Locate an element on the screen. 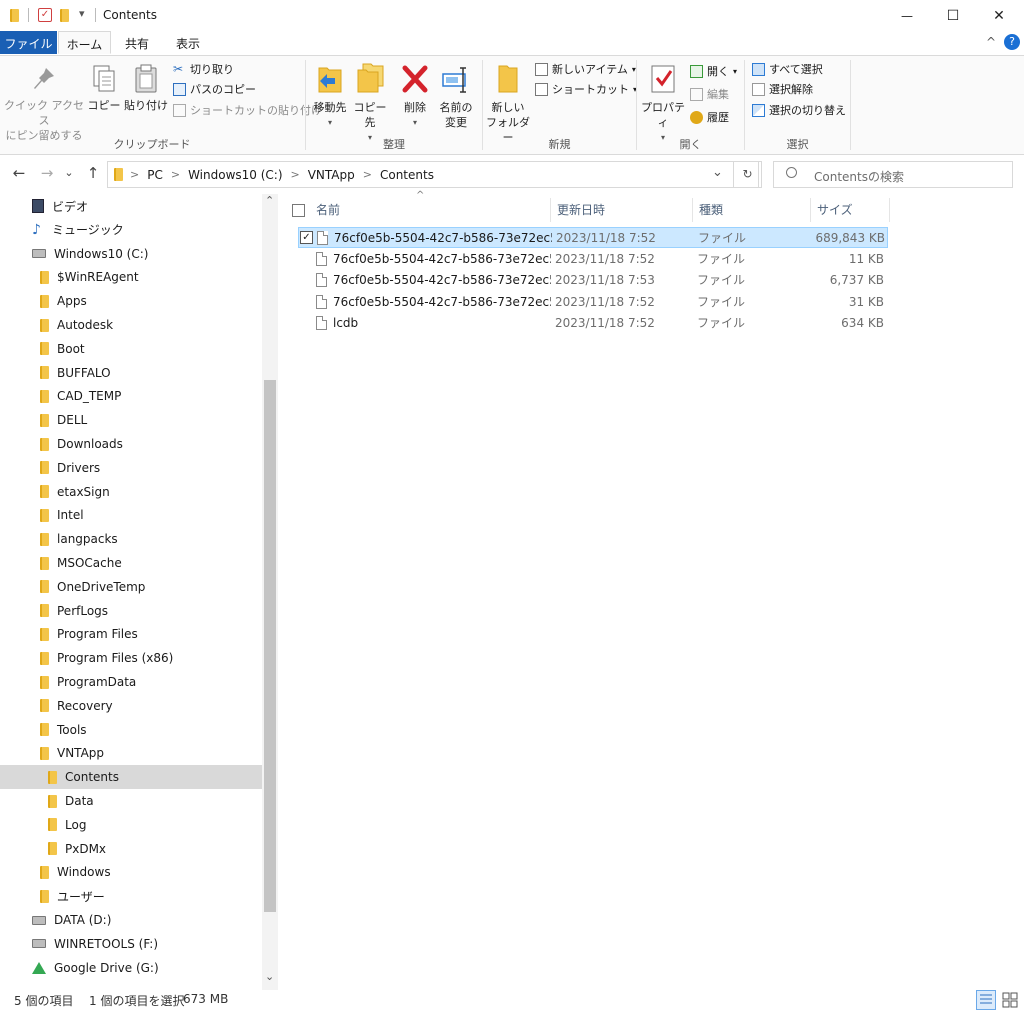  scroll-down-icon: ⌄ is located at coordinates (269, 976).